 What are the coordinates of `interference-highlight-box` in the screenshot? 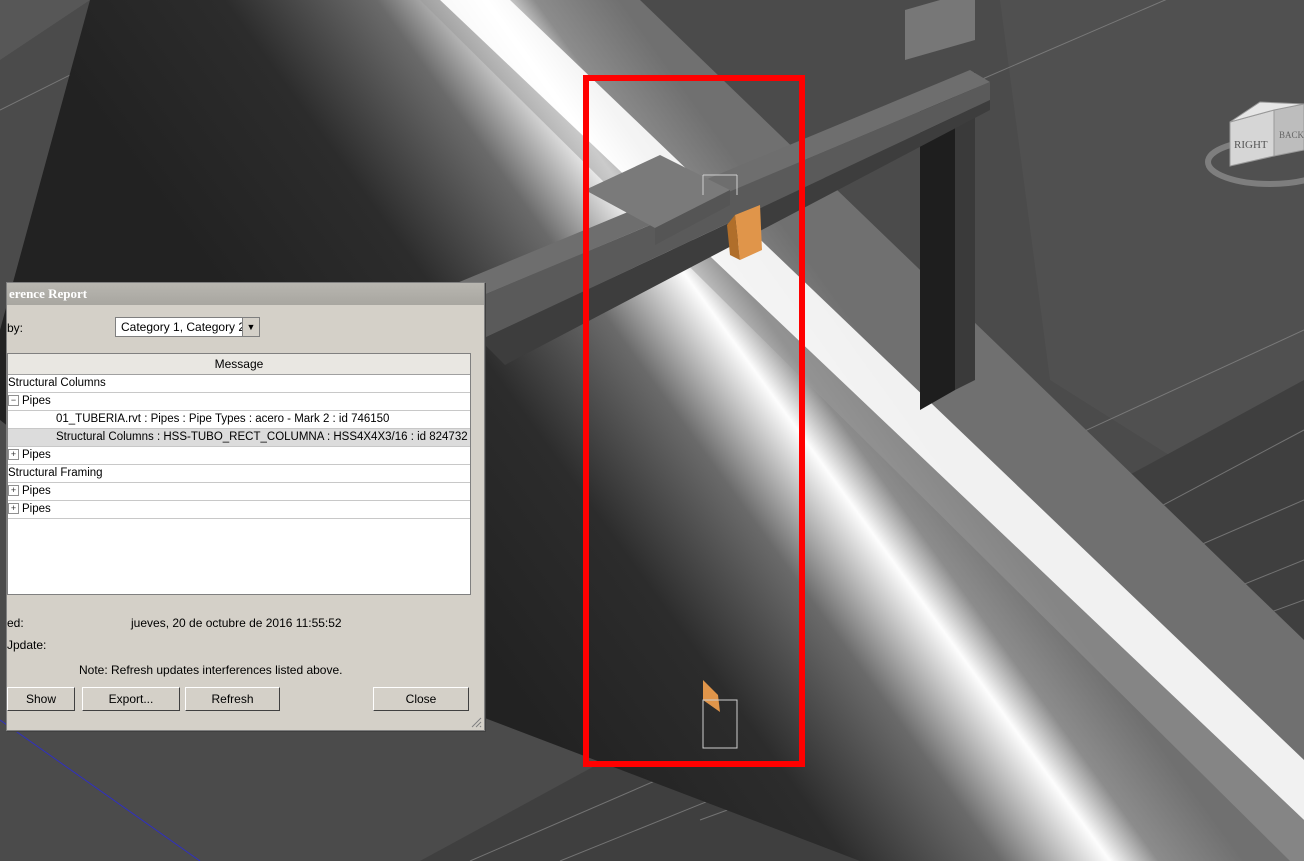 It's located at (694, 421).